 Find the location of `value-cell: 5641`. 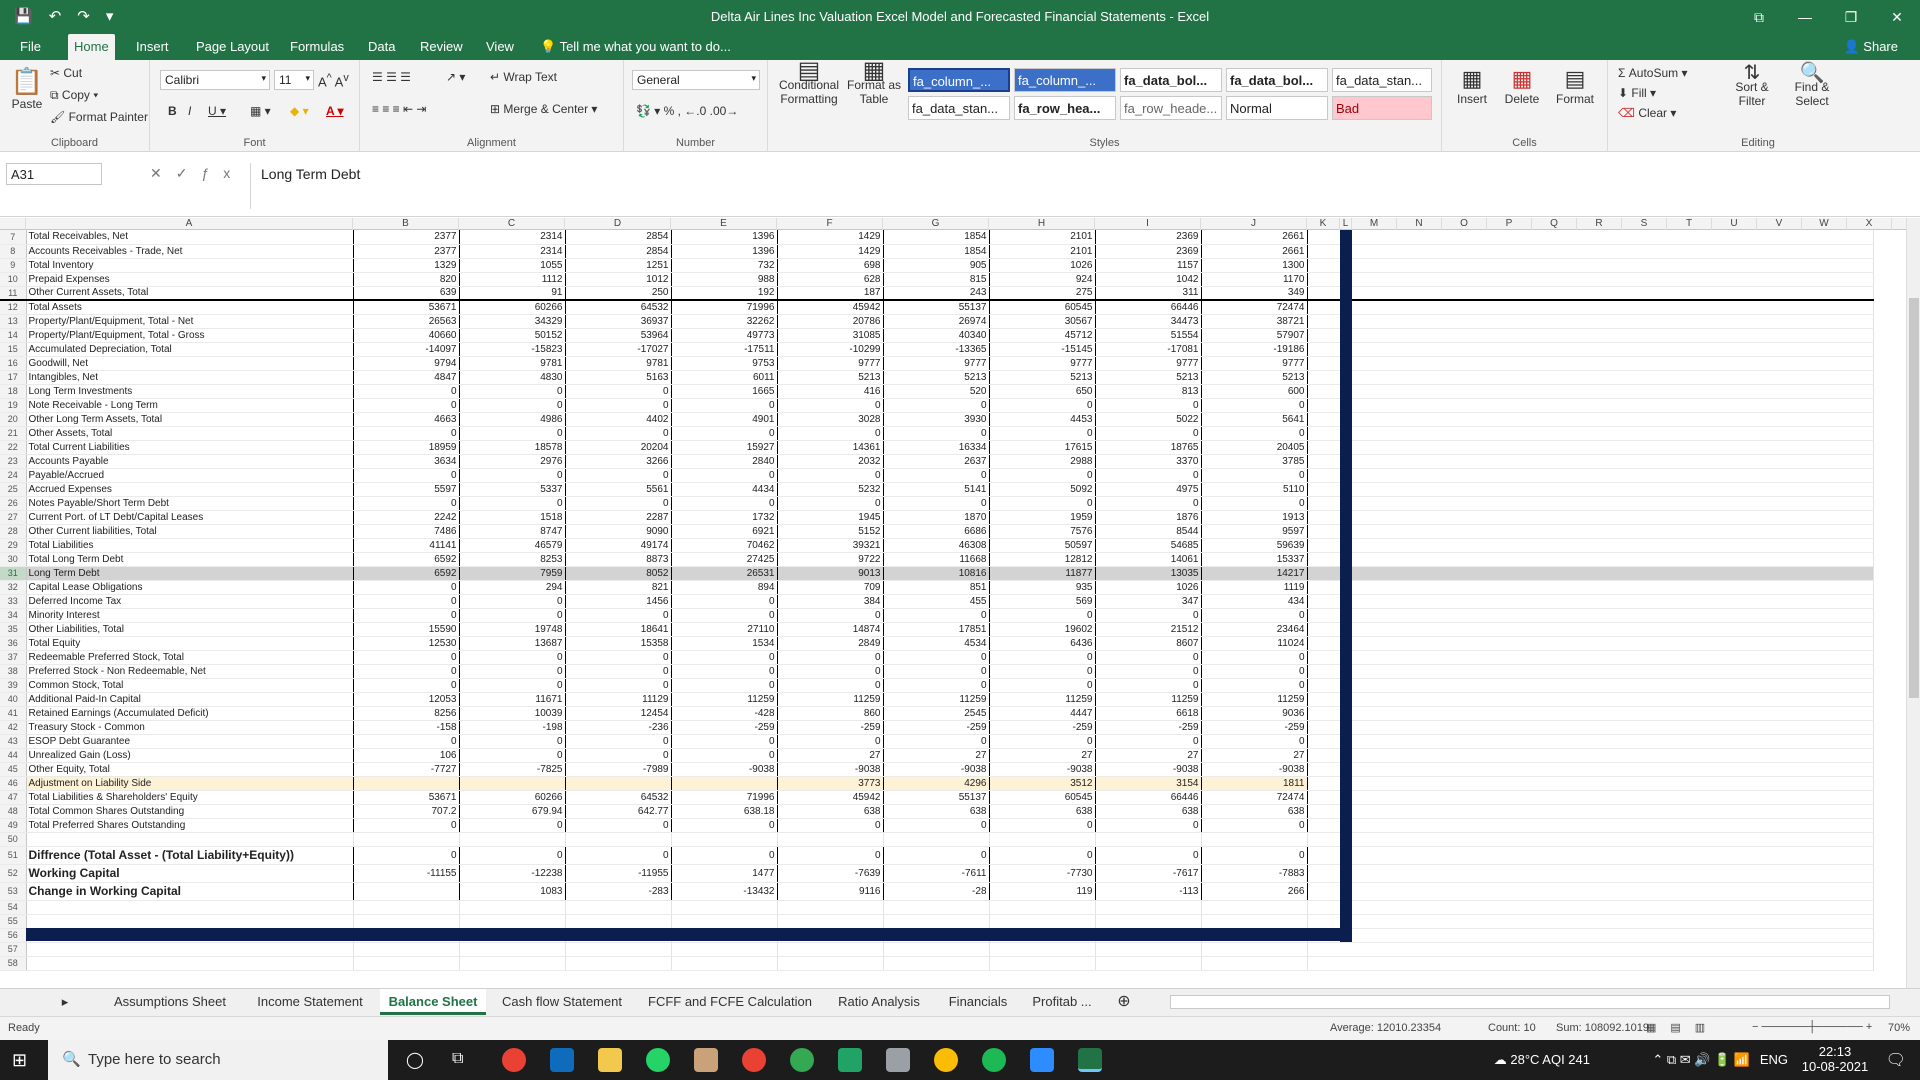

value-cell: 5641 is located at coordinates (1254, 419).